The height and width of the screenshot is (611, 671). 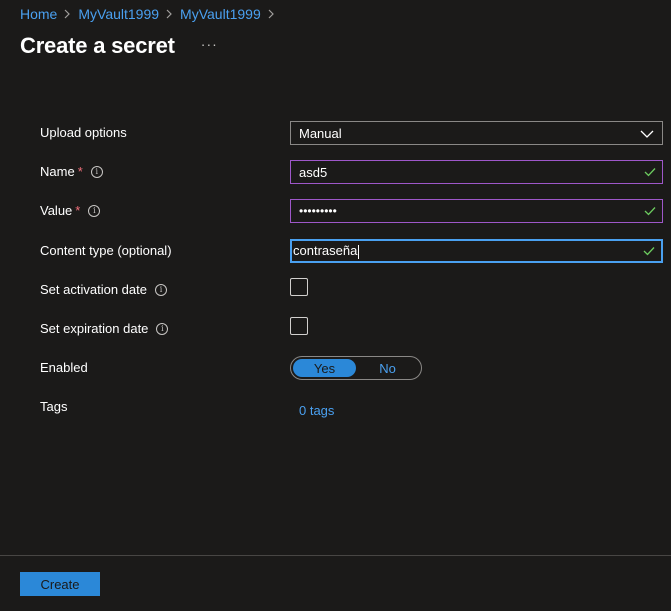 I want to click on breadcrumb: Home MyVault1999 MyVault1999, so click(x=151, y=14).